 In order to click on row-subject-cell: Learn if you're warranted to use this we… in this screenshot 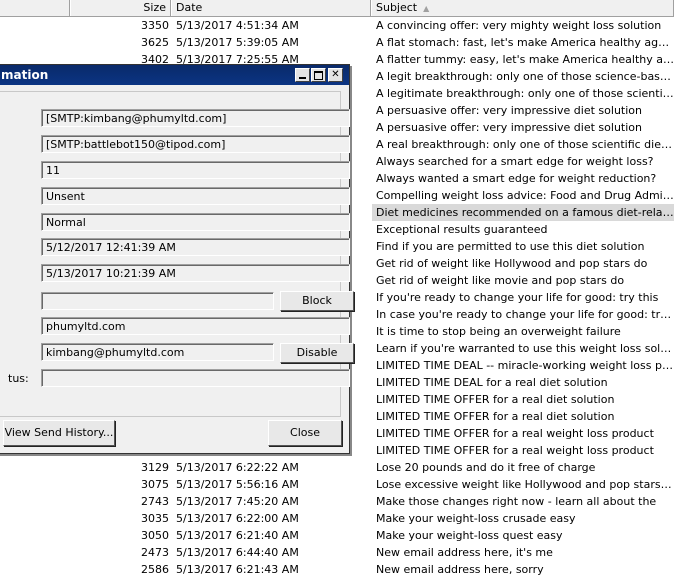, I will do `click(525, 348)`.